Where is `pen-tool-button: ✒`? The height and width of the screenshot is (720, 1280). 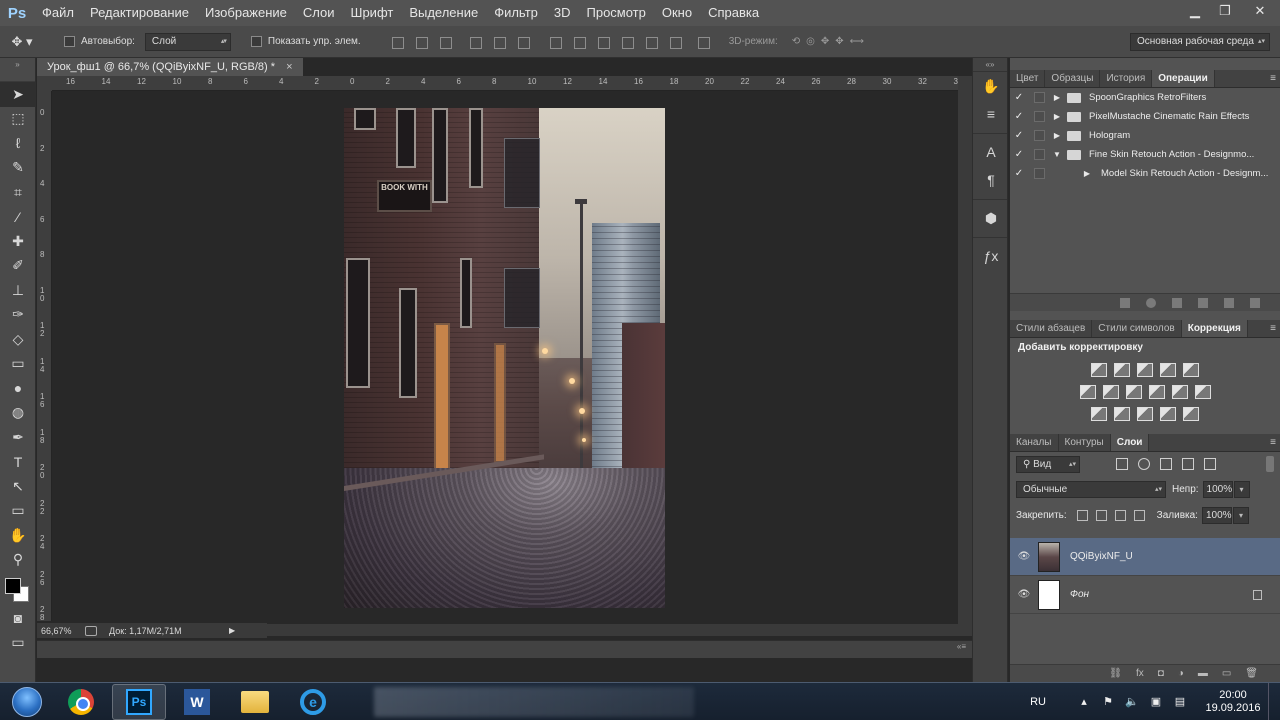 pen-tool-button: ✒ is located at coordinates (18, 437).